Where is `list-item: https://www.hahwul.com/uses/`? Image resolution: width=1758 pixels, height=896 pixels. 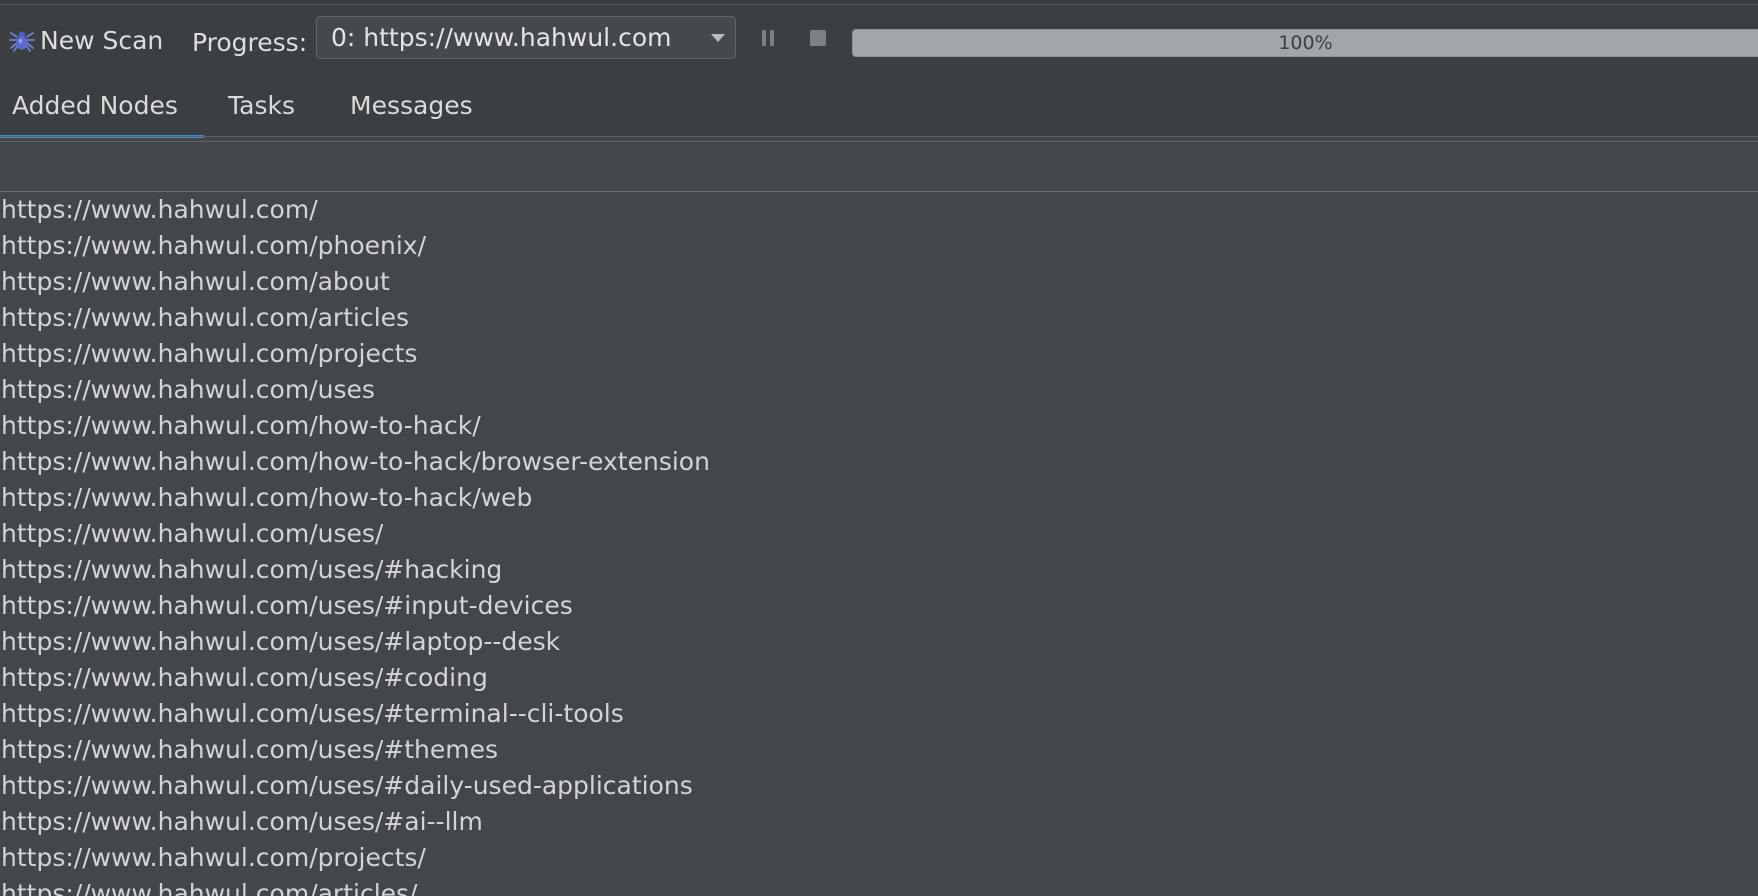
list-item: https://www.hahwul.com/uses/ is located at coordinates (879, 534).